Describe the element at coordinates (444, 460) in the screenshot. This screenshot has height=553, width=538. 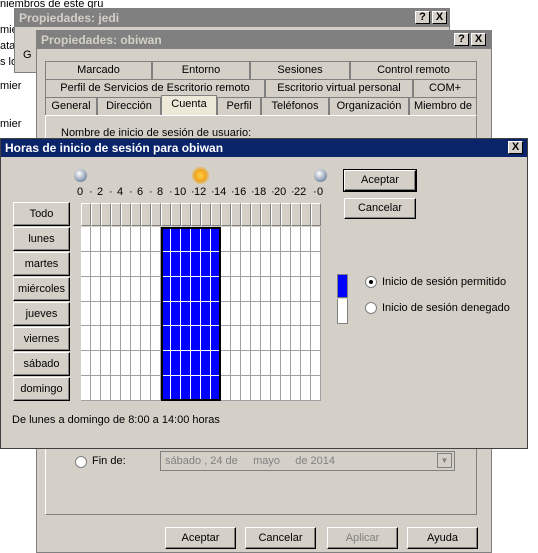
I see `chevron-down-icon: ▼` at that location.